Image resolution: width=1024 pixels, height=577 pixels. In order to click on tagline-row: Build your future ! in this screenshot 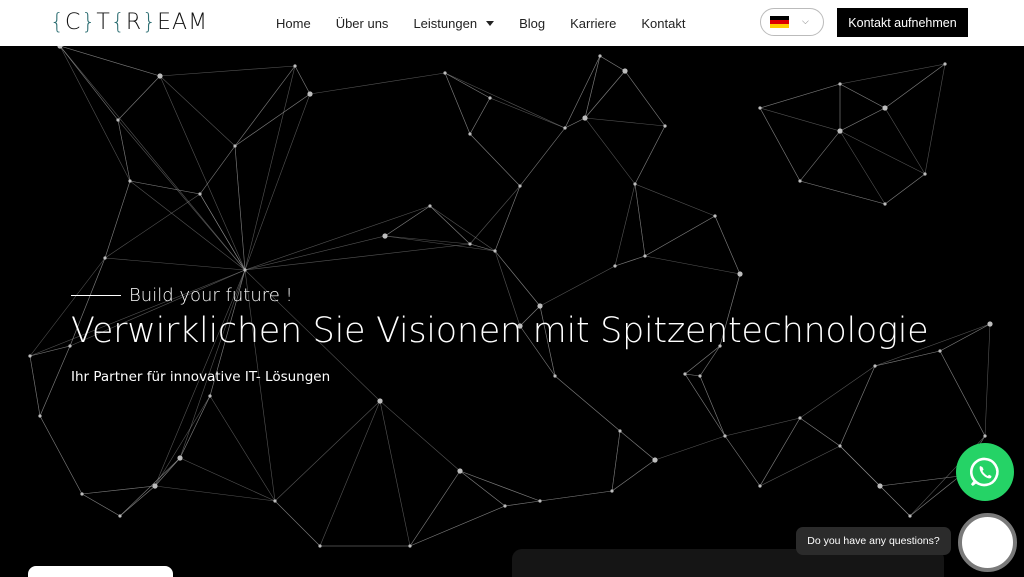, I will do `click(182, 295)`.